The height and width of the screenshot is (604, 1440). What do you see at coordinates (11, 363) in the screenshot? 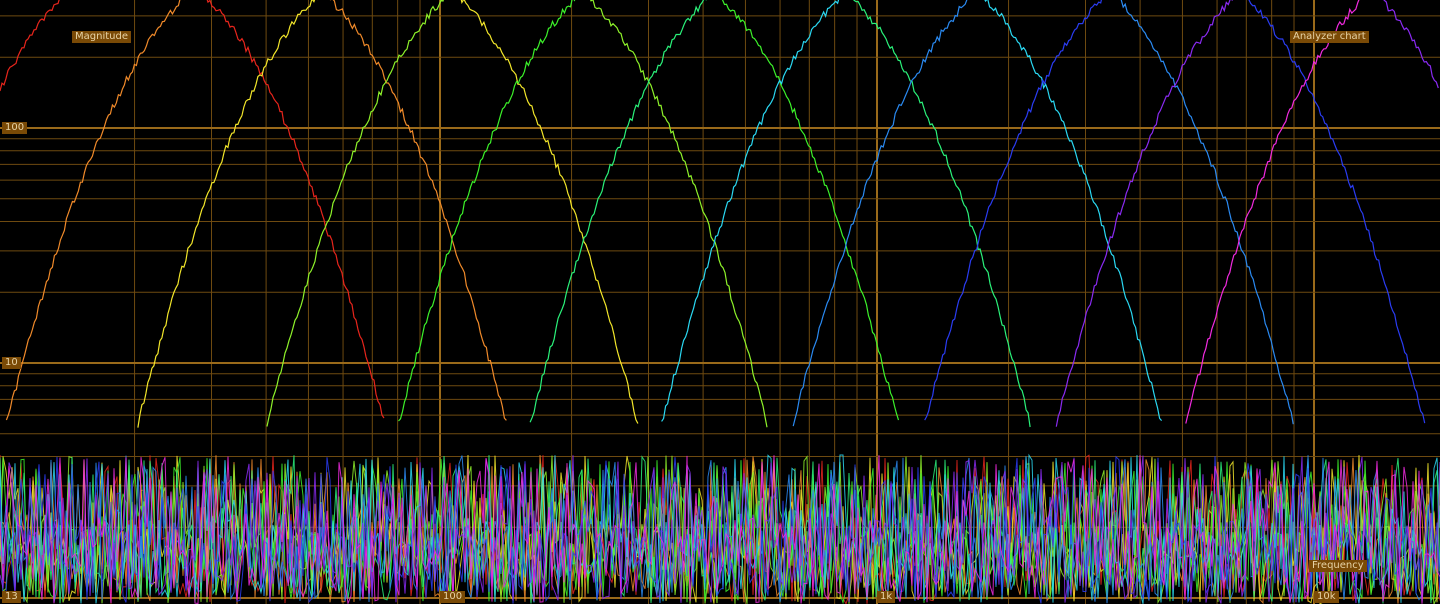
I see `y-tick-label-10: 10` at bounding box center [11, 363].